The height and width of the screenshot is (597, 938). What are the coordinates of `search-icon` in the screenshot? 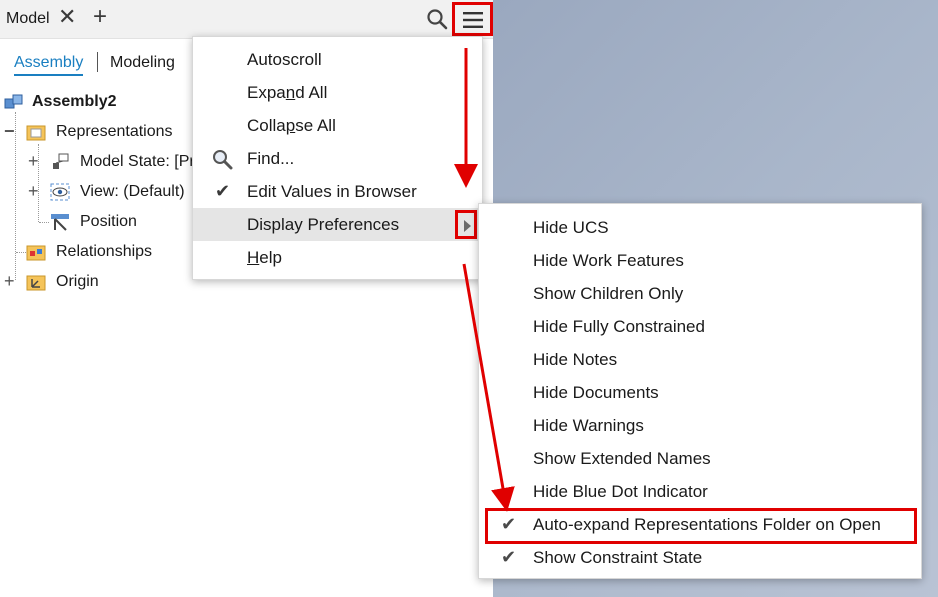 It's located at (437, 19).